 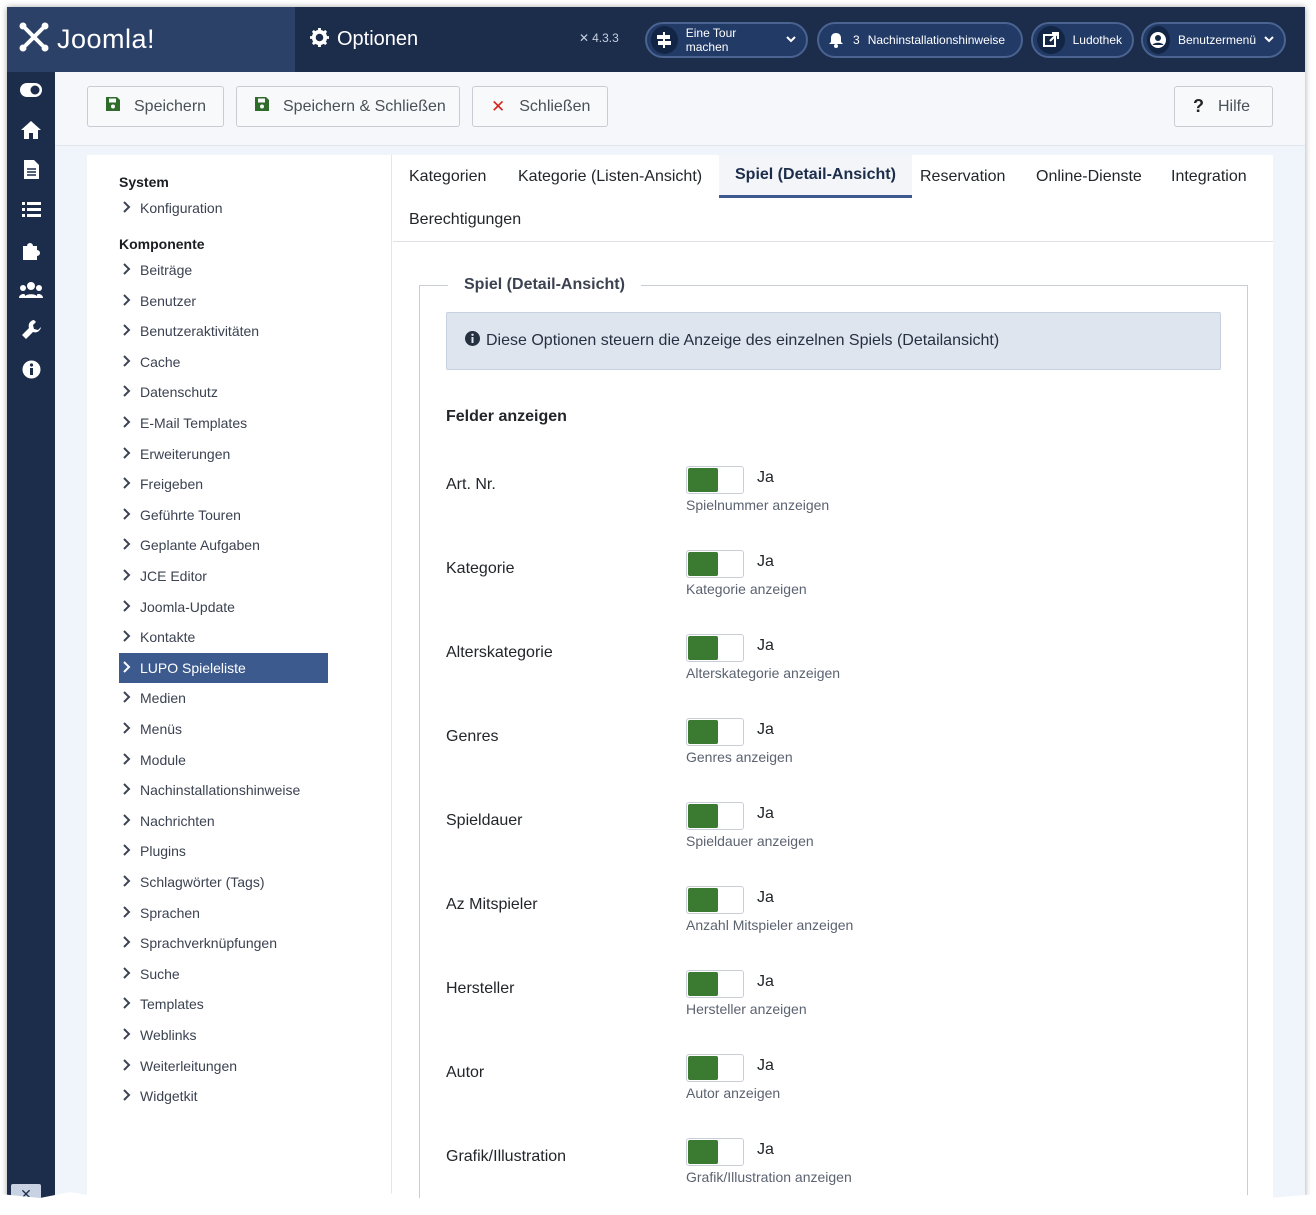 What do you see at coordinates (506, 416) in the screenshot?
I see `section-heading: Felder anzeigen` at bounding box center [506, 416].